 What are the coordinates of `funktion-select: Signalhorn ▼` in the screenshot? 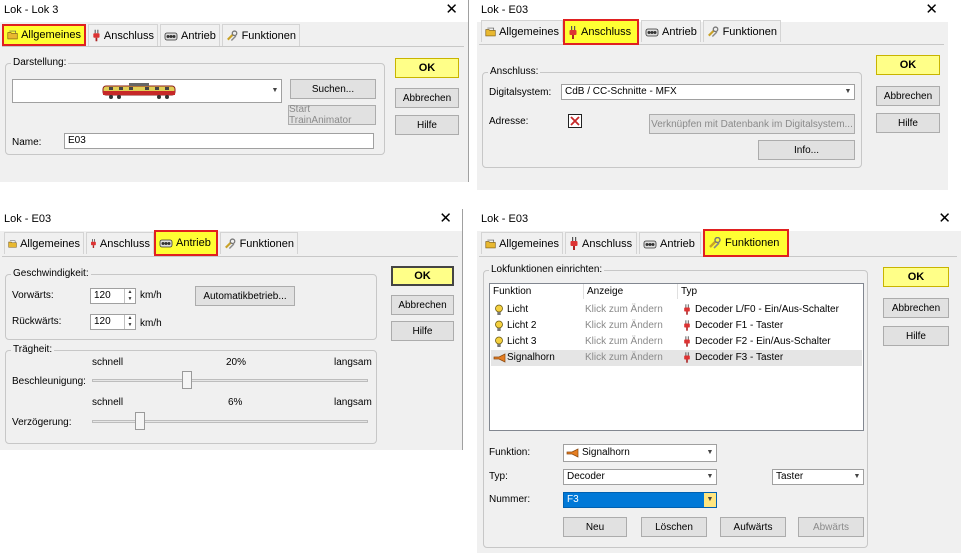 It's located at (640, 453).